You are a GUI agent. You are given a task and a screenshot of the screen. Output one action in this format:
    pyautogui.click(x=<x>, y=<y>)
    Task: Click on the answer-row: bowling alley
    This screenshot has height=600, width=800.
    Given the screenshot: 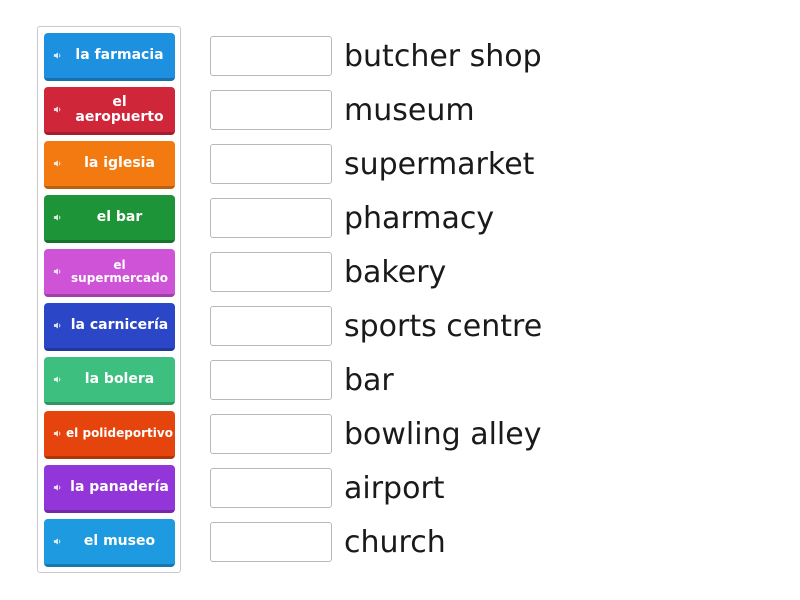 What is the action you would take?
    pyautogui.click(x=375, y=434)
    